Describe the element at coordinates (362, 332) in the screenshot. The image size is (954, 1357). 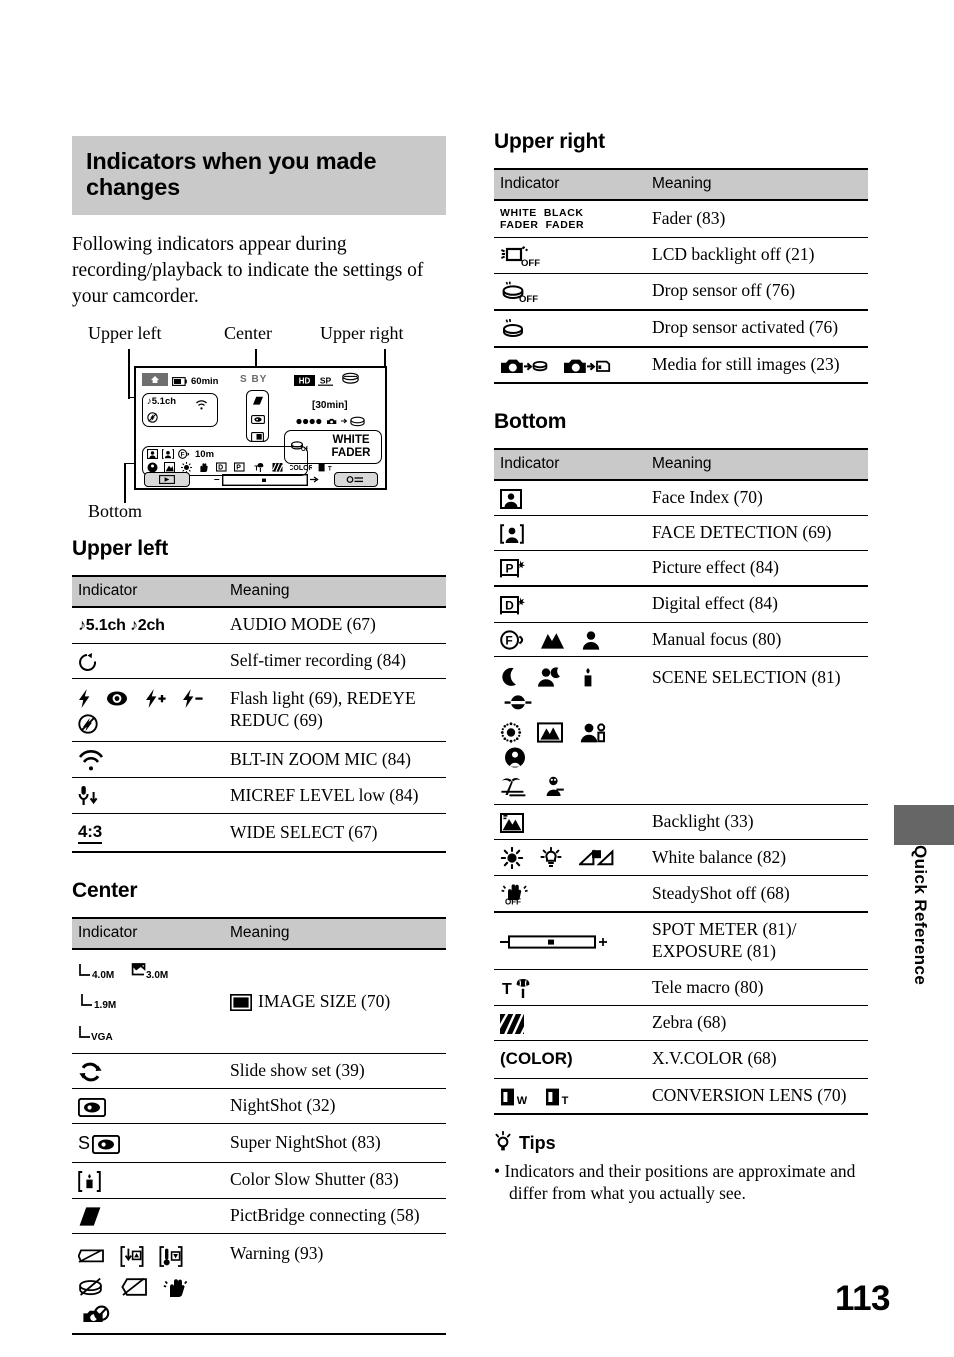
I see `diagram-label-upper-right: Upper right` at that location.